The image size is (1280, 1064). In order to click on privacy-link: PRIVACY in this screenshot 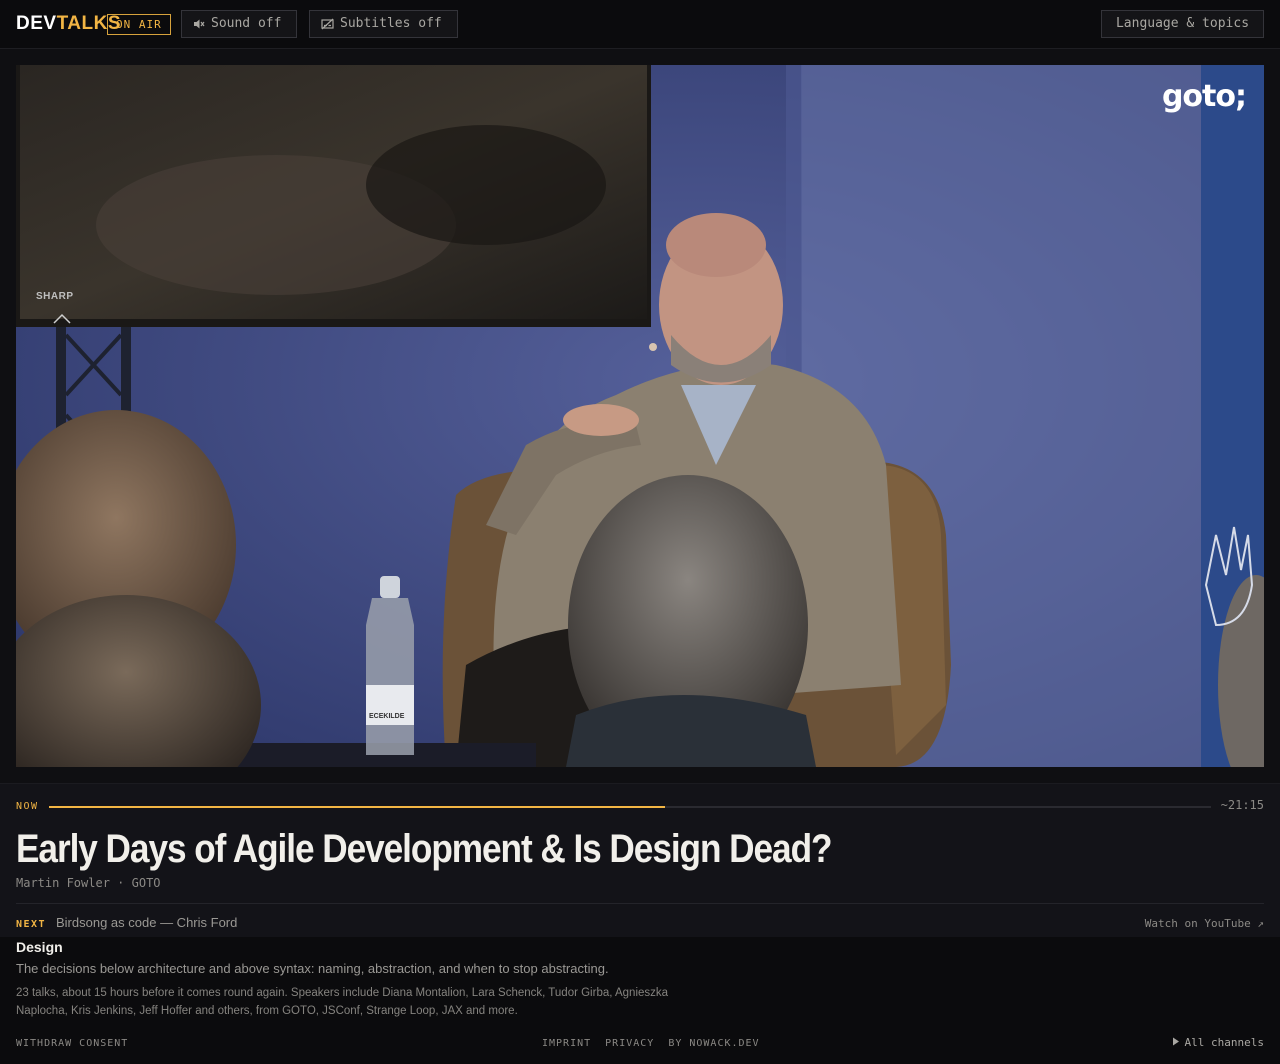, I will do `click(629, 1043)`.